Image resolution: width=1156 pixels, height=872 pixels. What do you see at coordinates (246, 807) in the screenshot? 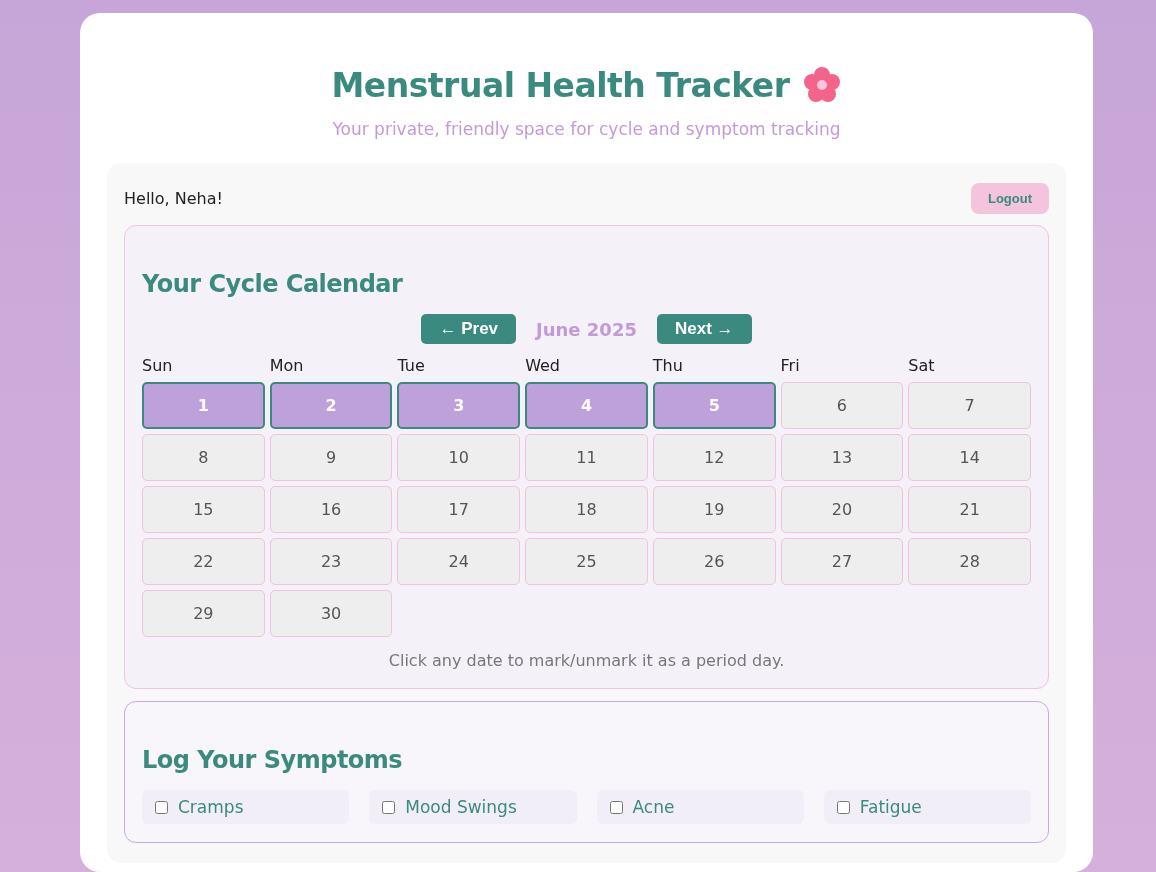
I see `symptom-option: Cramps` at bounding box center [246, 807].